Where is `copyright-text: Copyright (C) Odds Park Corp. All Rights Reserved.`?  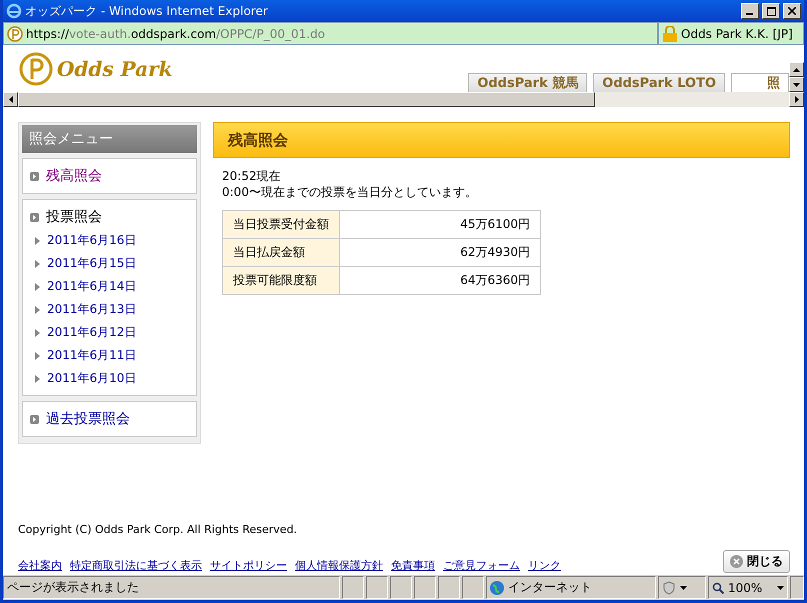 copyright-text: Copyright (C) Odds Park Corp. All Rights Reserved. is located at coordinates (158, 529).